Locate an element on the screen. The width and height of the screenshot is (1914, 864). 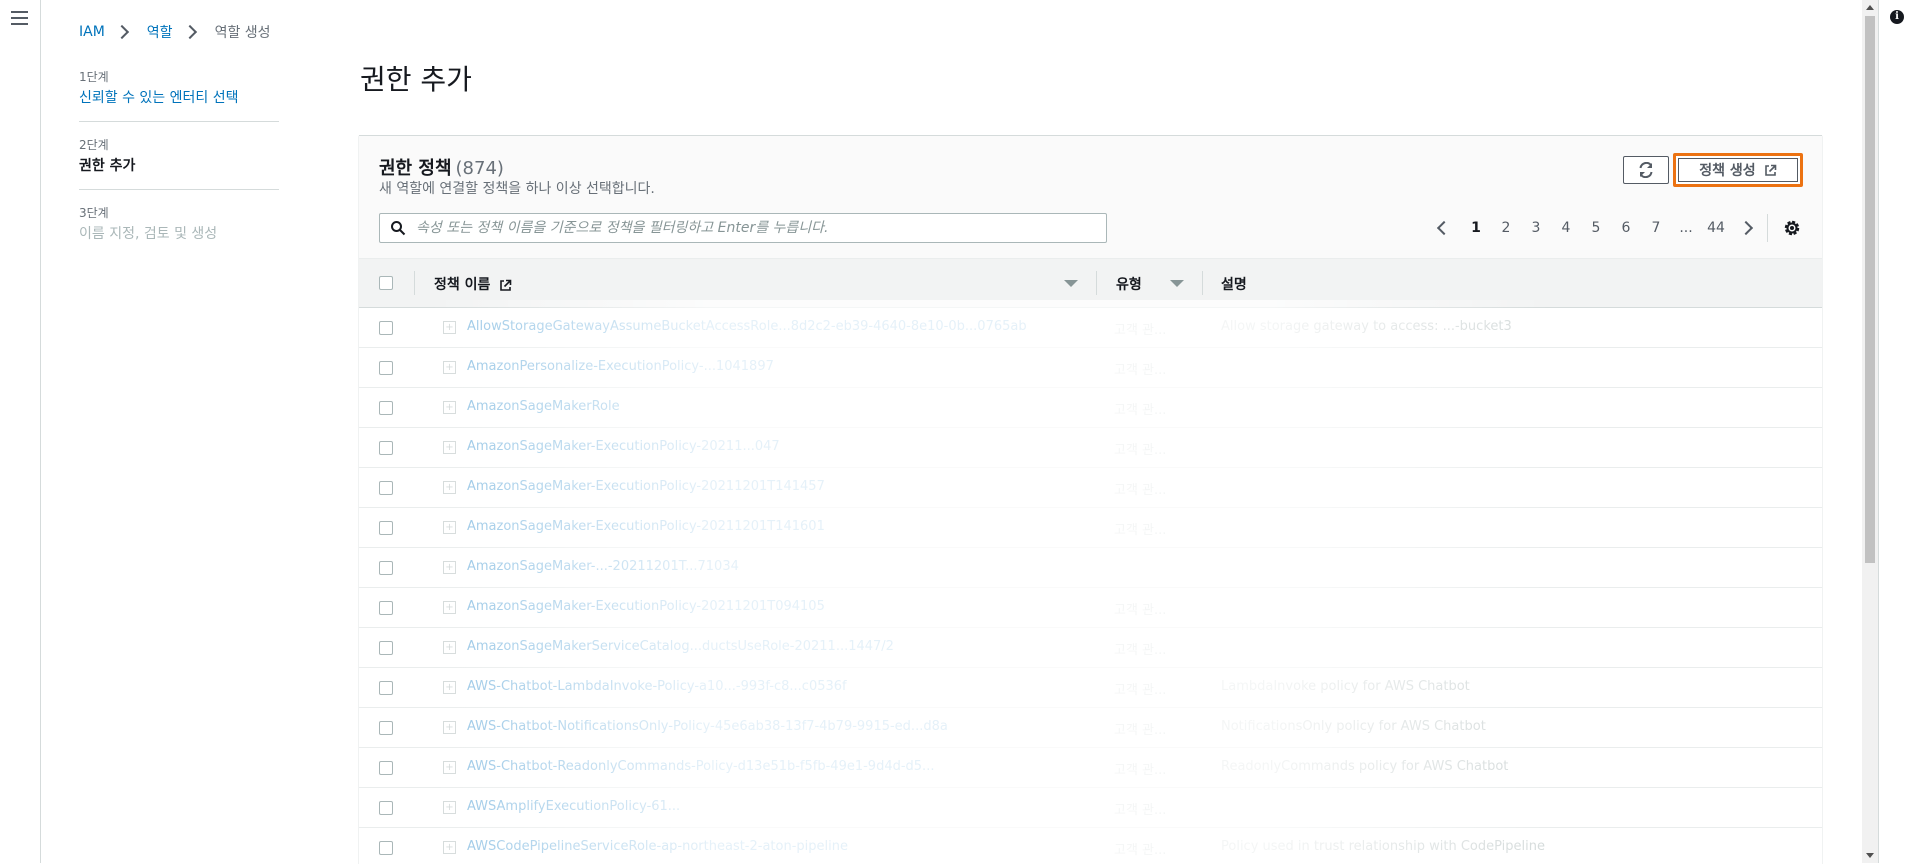
gear-icon is located at coordinates (1792, 228).